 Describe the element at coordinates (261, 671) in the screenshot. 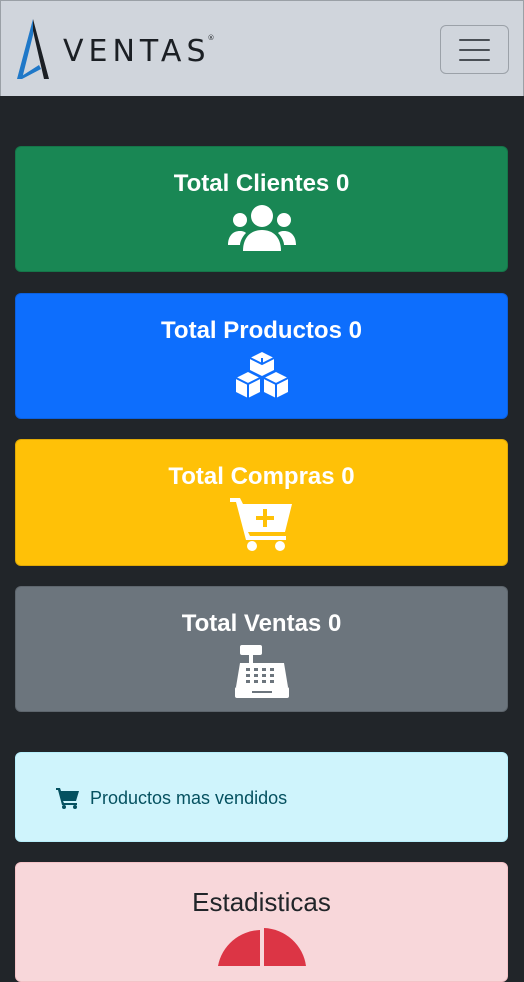

I see `cash-register-icon` at that location.